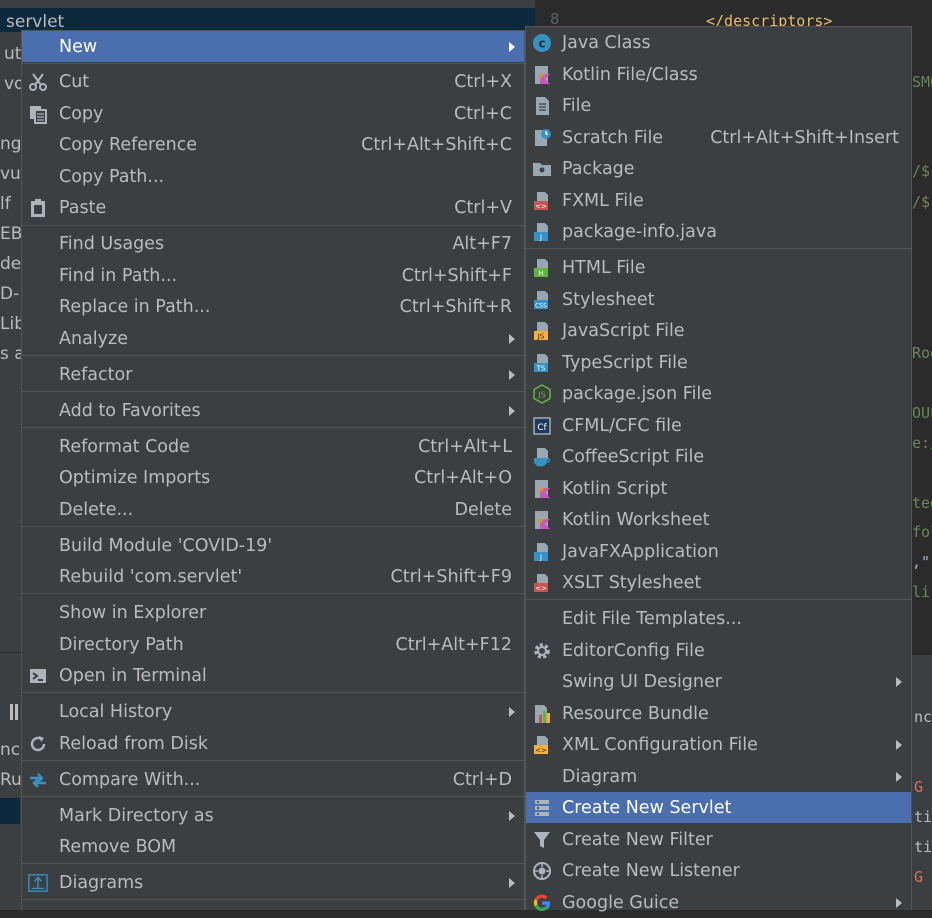  I want to click on submenu-item-resource-bundle: Resource Bundle, so click(718, 713).